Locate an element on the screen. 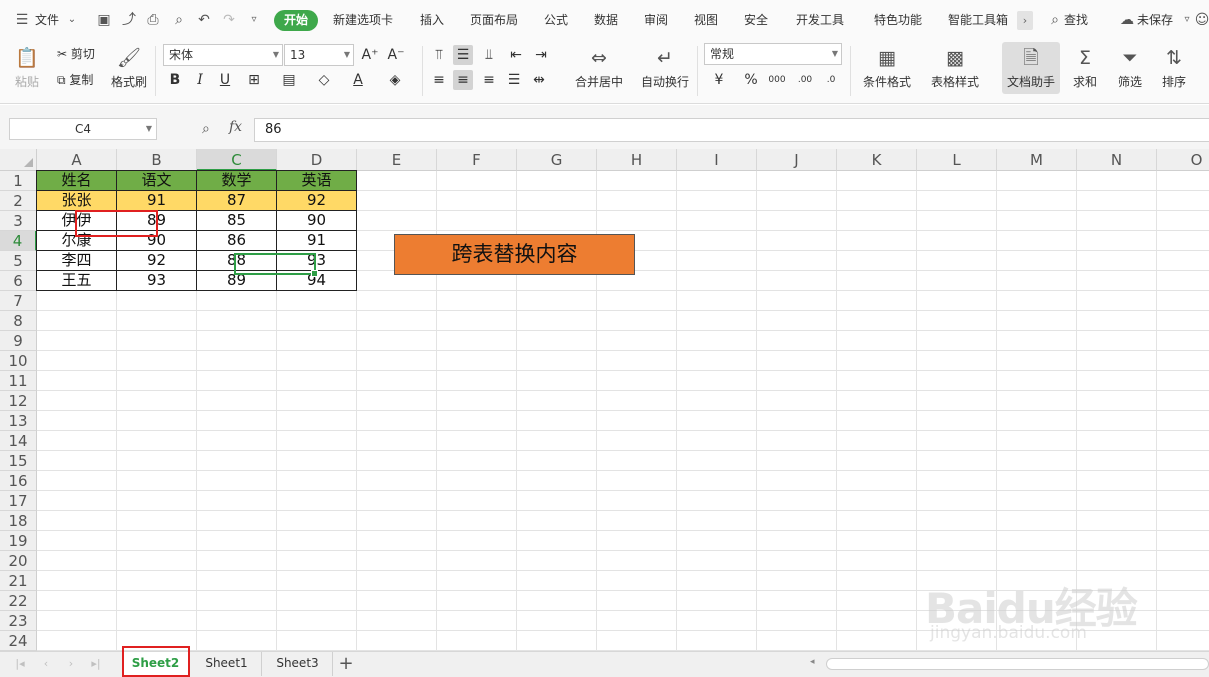 This screenshot has width=1209, height=677. row-header-18: 18 is located at coordinates (18, 521).